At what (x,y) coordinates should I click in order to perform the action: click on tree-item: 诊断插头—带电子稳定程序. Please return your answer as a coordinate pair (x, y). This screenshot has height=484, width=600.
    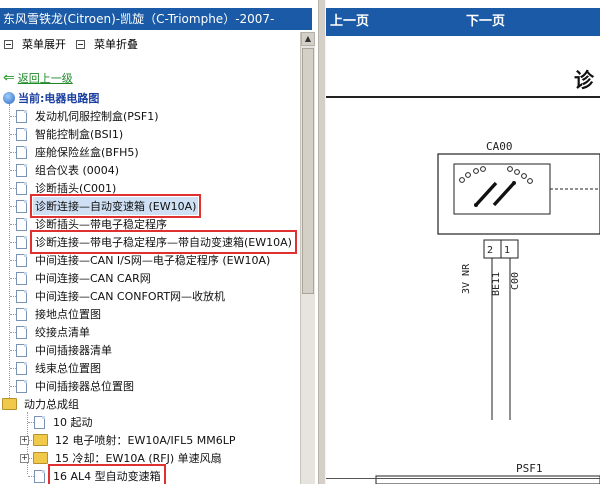
    Looking at the image, I should click on (92, 224).